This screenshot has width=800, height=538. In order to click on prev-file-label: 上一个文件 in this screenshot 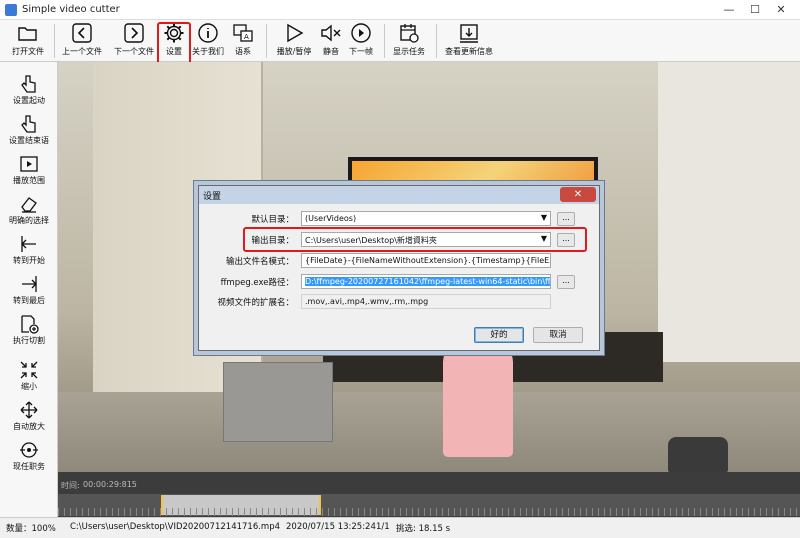, I will do `click(82, 51)`.